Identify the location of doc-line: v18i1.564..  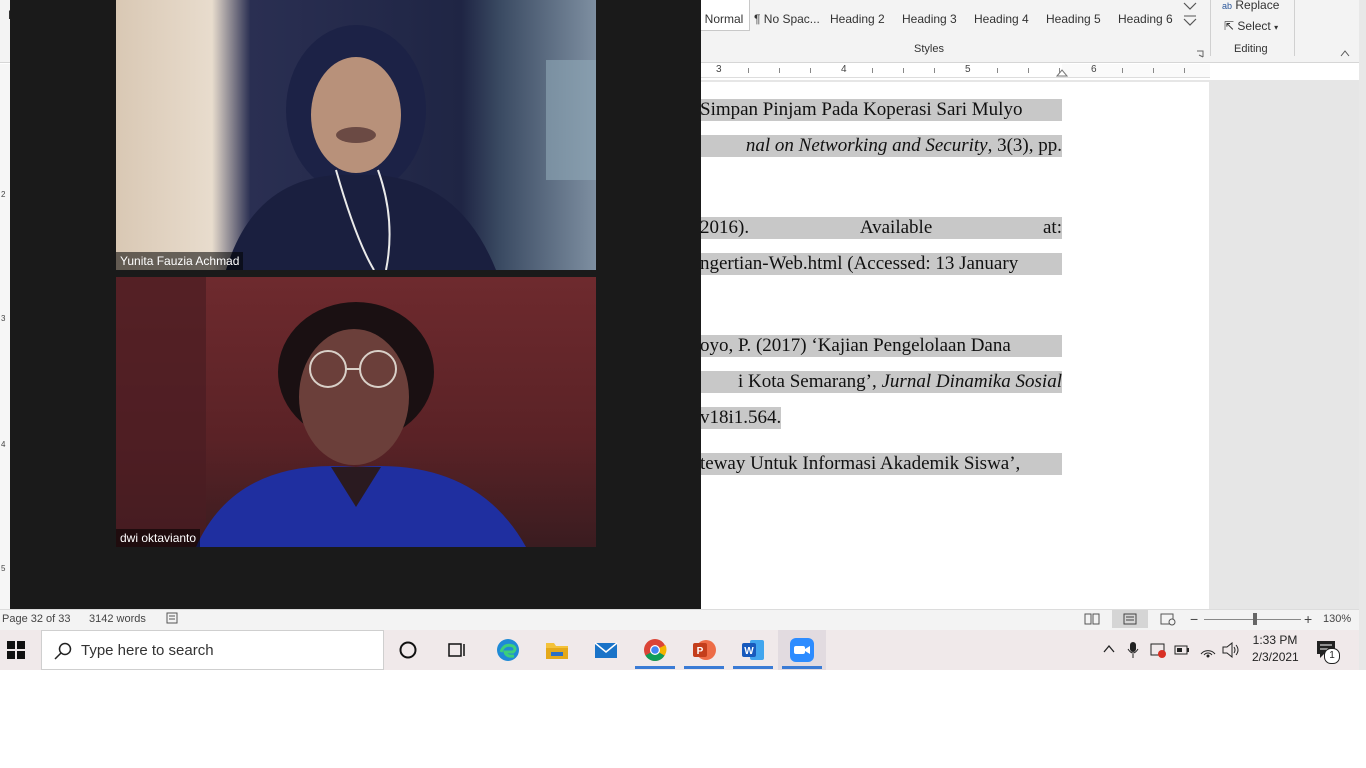
(741, 418).